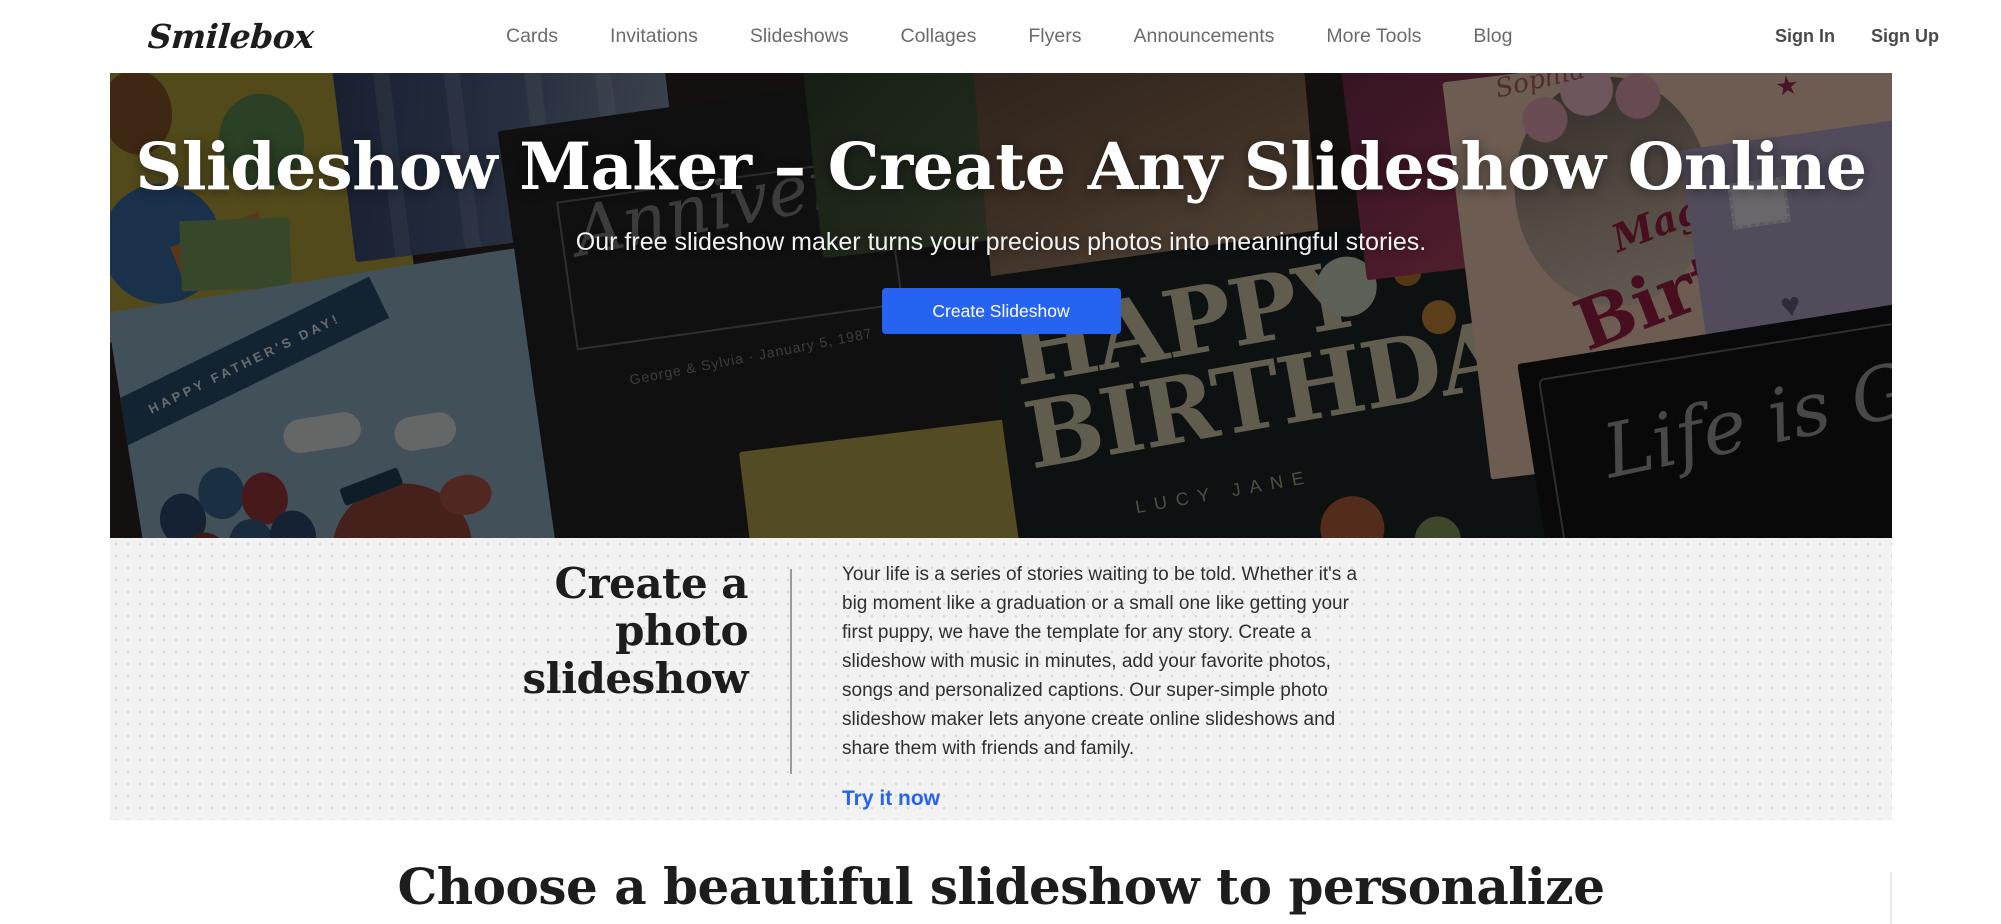 The image size is (2001, 924). I want to click on smilebox-logo: Smilebox, so click(230, 36).